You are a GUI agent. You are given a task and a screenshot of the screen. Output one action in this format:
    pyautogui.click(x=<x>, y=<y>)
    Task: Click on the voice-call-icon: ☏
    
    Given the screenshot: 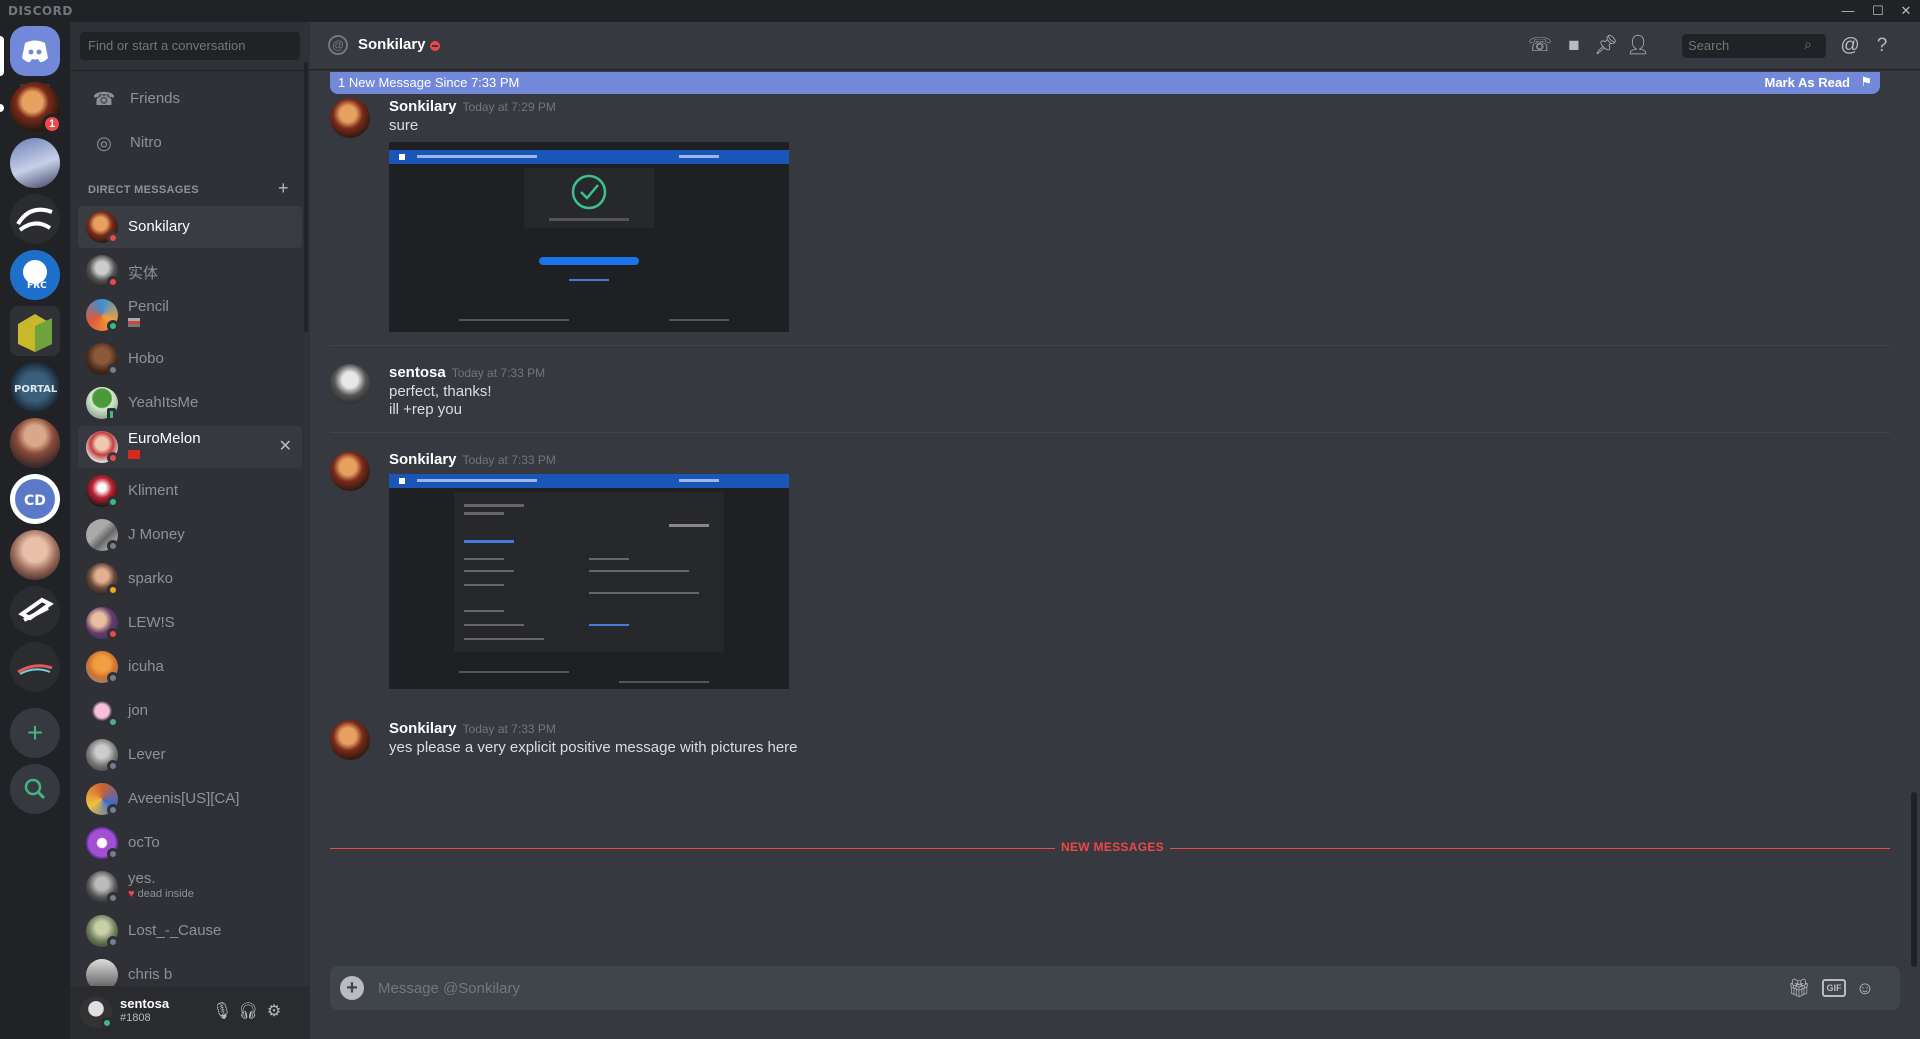 What is the action you would take?
    pyautogui.click(x=1540, y=46)
    